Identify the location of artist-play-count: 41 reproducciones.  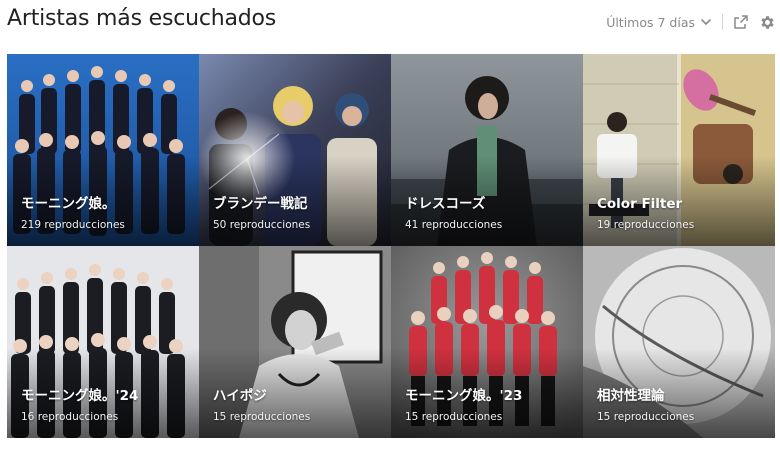
(454, 225).